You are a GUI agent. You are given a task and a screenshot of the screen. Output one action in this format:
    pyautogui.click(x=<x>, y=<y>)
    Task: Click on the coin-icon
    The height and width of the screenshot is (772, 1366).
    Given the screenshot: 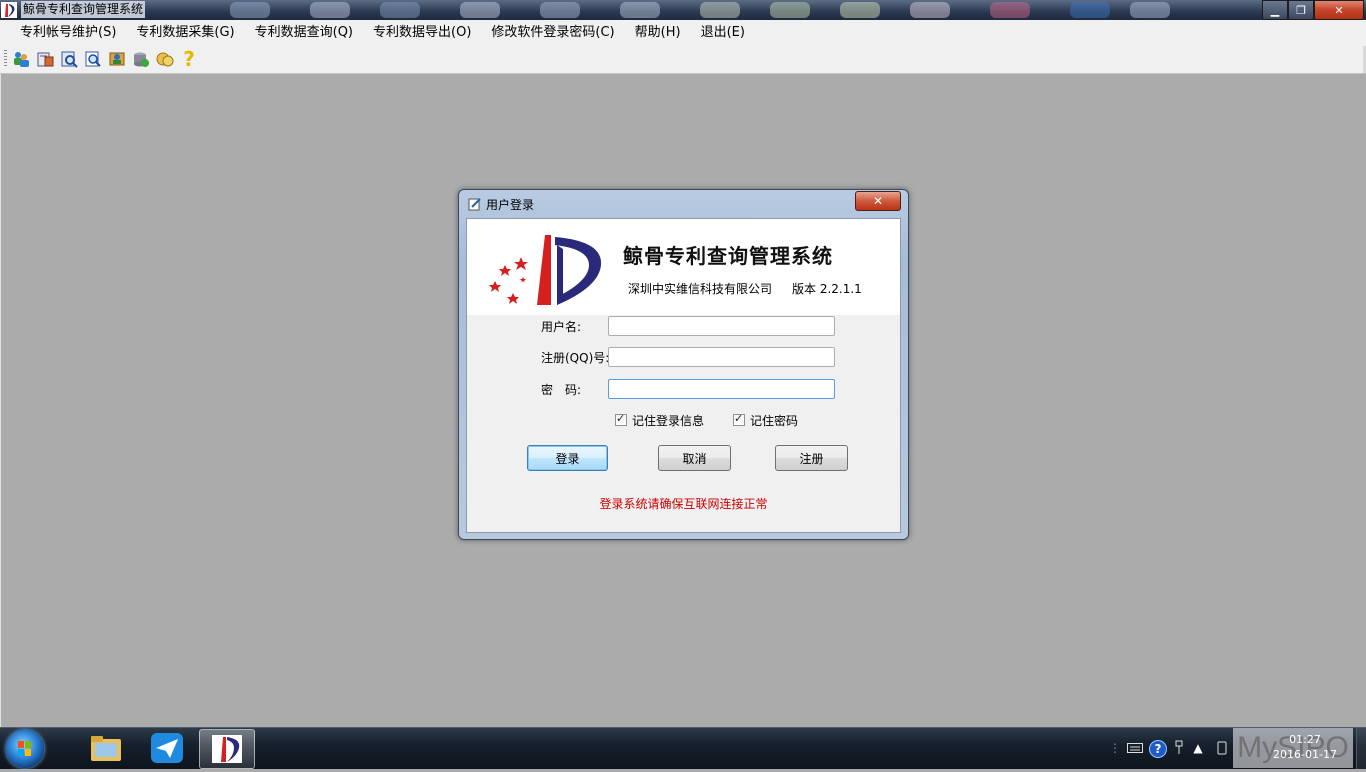 What is the action you would take?
    pyautogui.click(x=165, y=59)
    